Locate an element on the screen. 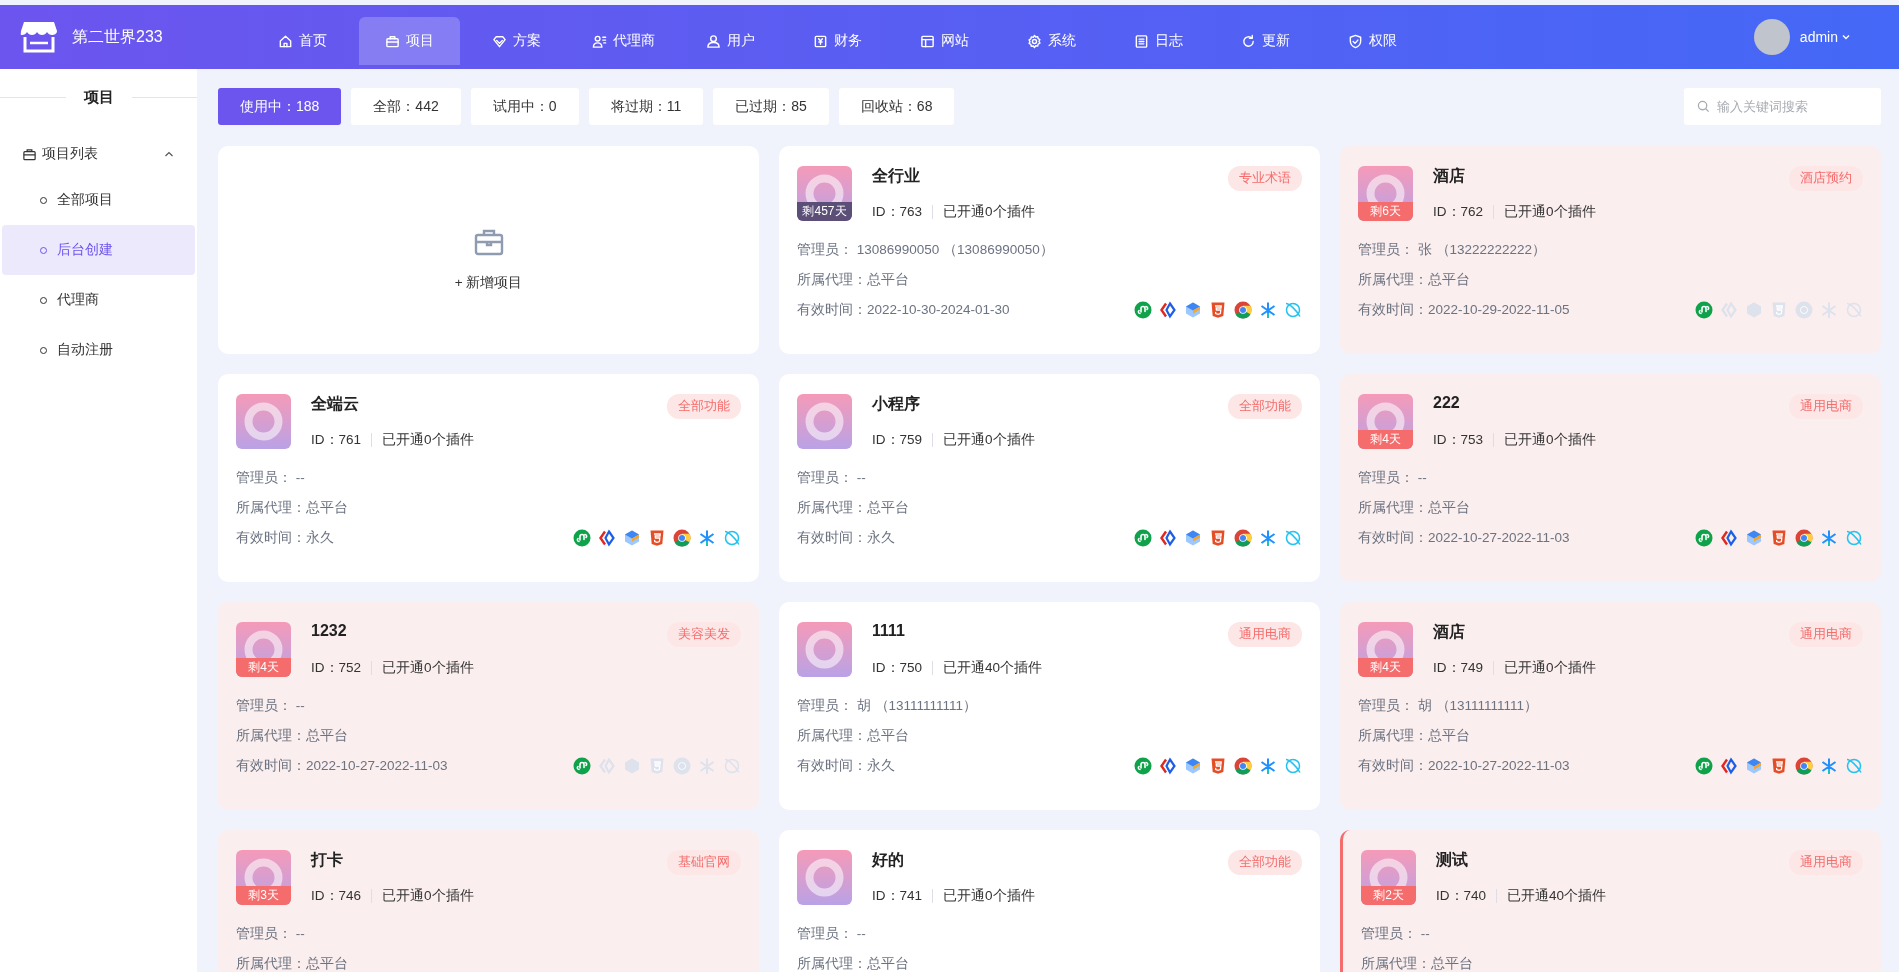  project-card: 剩457天 全行业 专业术语 ID：763 已开通0个插件 管理员： 13086990050 （13086990050） 所属代理：总平台 有效时间：2022-10-30-2024-01-30 is located at coordinates (1049, 250).